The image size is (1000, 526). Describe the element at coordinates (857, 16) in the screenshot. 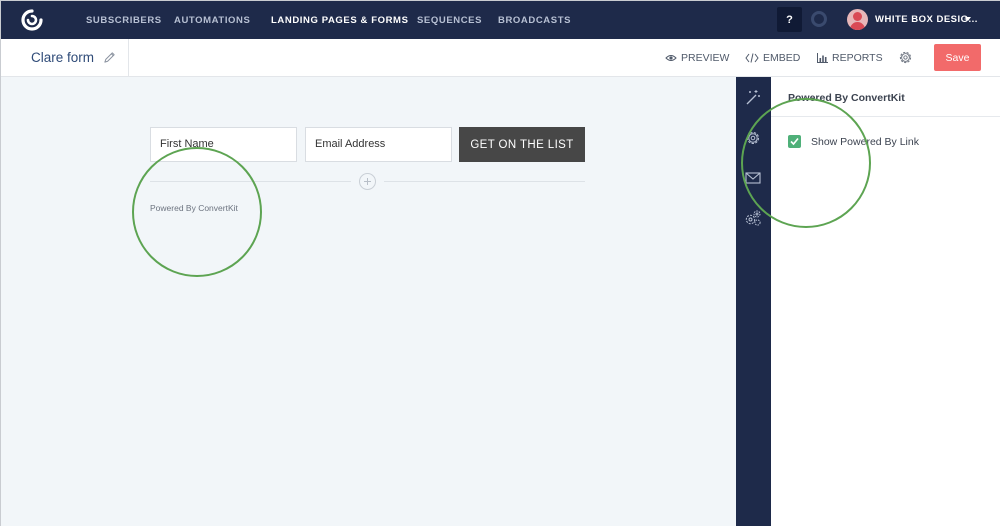

I see `avatar-head` at that location.